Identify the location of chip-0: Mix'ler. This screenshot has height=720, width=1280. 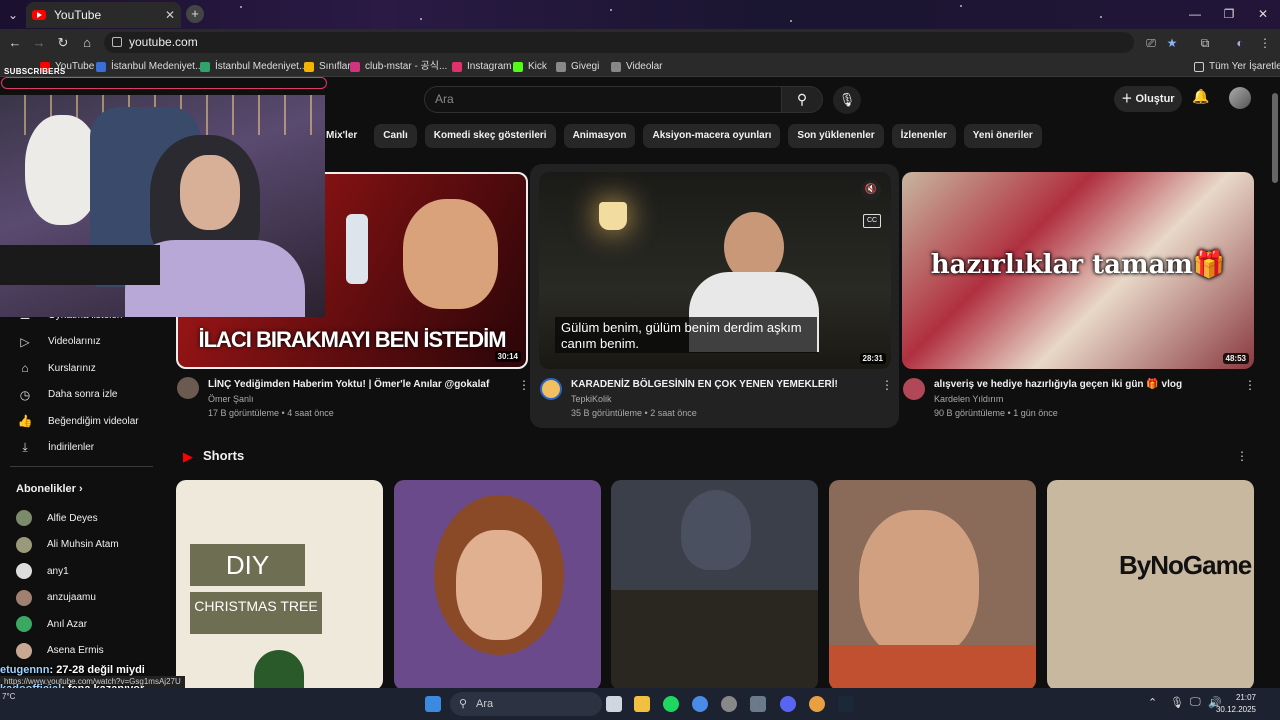
(343, 136).